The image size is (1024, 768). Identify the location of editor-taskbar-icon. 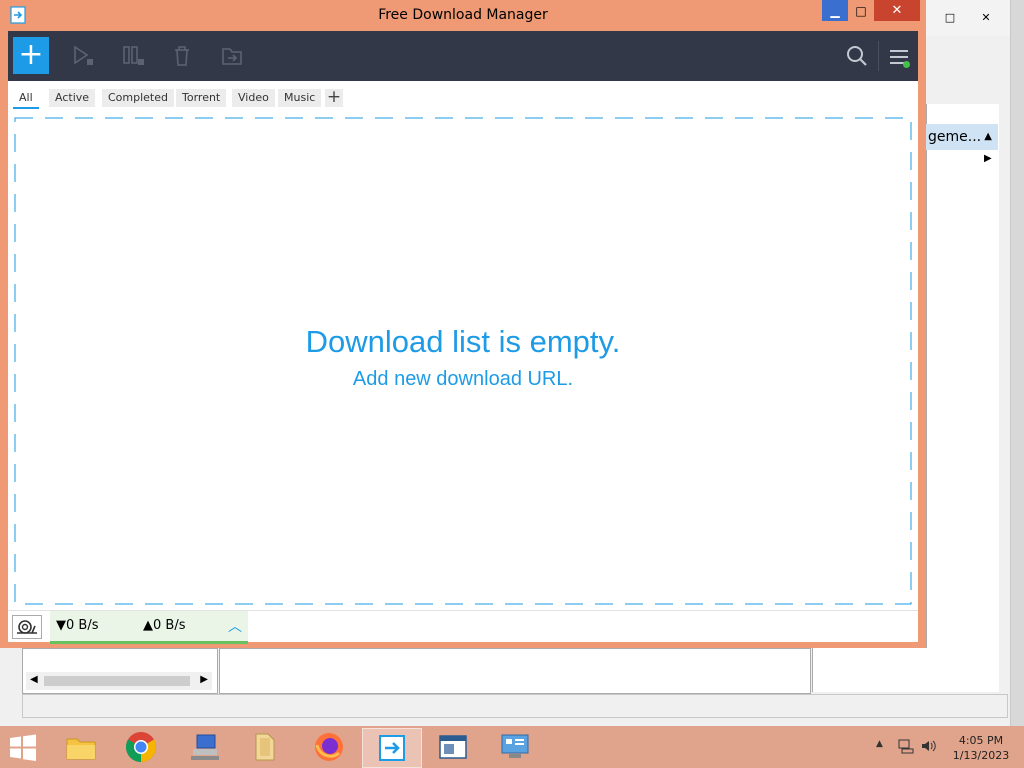
(453, 747).